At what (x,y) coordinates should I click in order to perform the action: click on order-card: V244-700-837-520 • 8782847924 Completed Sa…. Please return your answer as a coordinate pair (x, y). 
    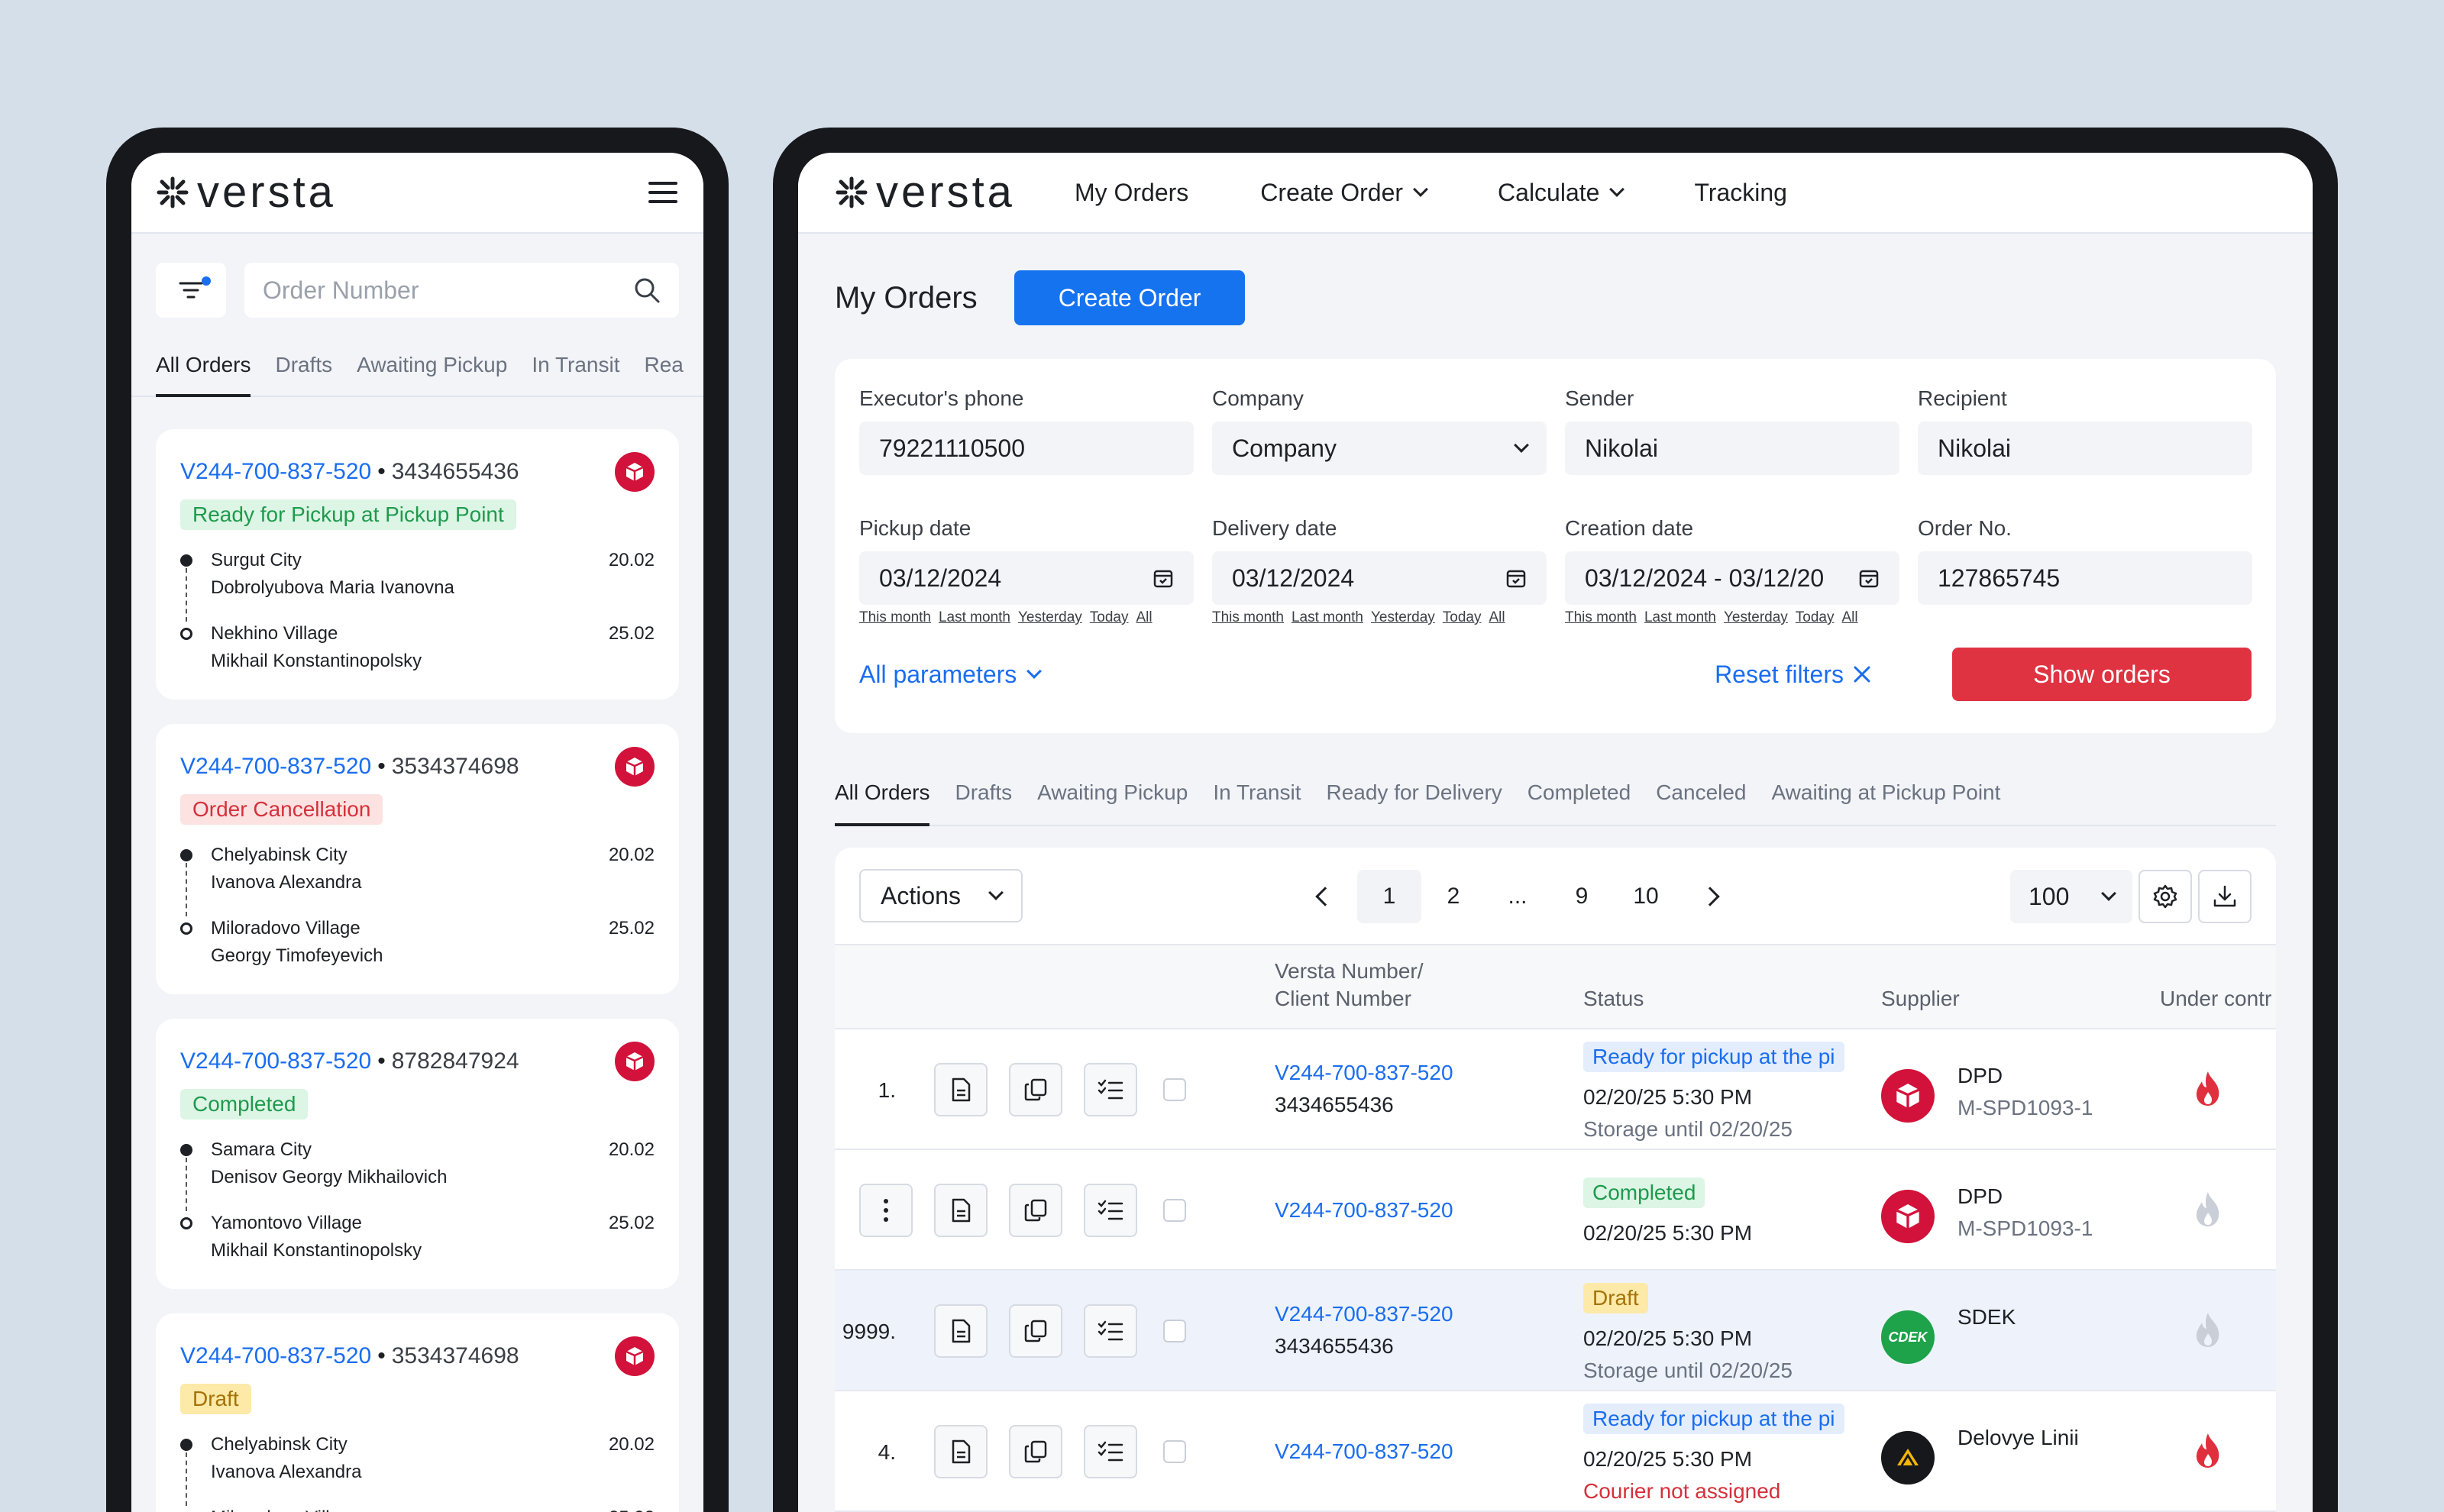
    Looking at the image, I should click on (418, 1154).